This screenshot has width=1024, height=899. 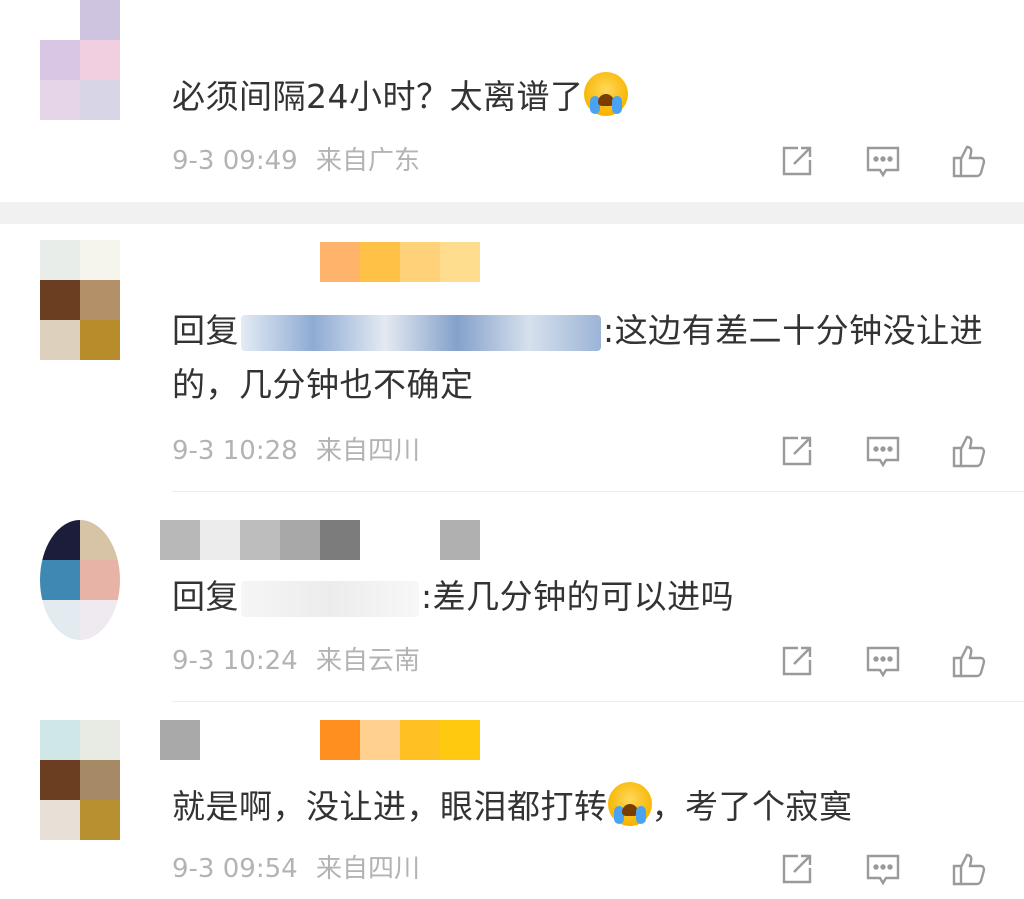 I want to click on timestamp: 9-3 09:54, so click(x=235, y=869).